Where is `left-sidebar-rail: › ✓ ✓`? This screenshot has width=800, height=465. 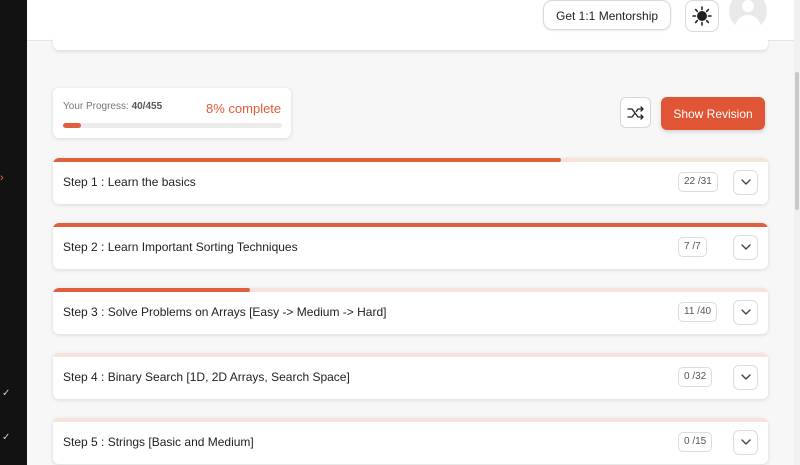
left-sidebar-rail: › ✓ ✓ is located at coordinates (13, 232).